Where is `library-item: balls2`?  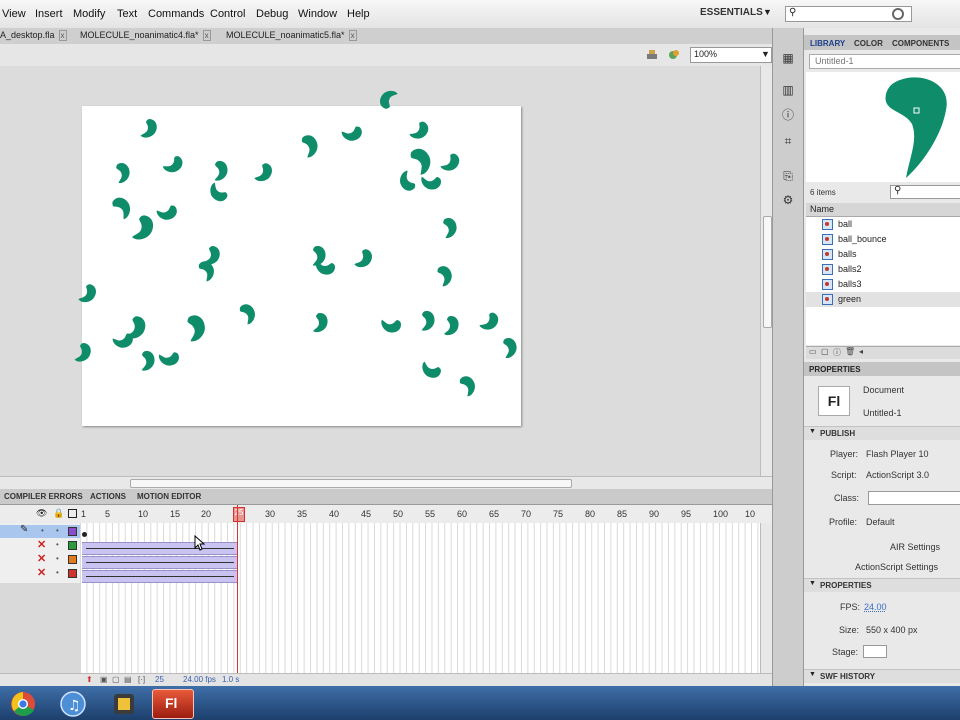 library-item: balls2 is located at coordinates (883, 269).